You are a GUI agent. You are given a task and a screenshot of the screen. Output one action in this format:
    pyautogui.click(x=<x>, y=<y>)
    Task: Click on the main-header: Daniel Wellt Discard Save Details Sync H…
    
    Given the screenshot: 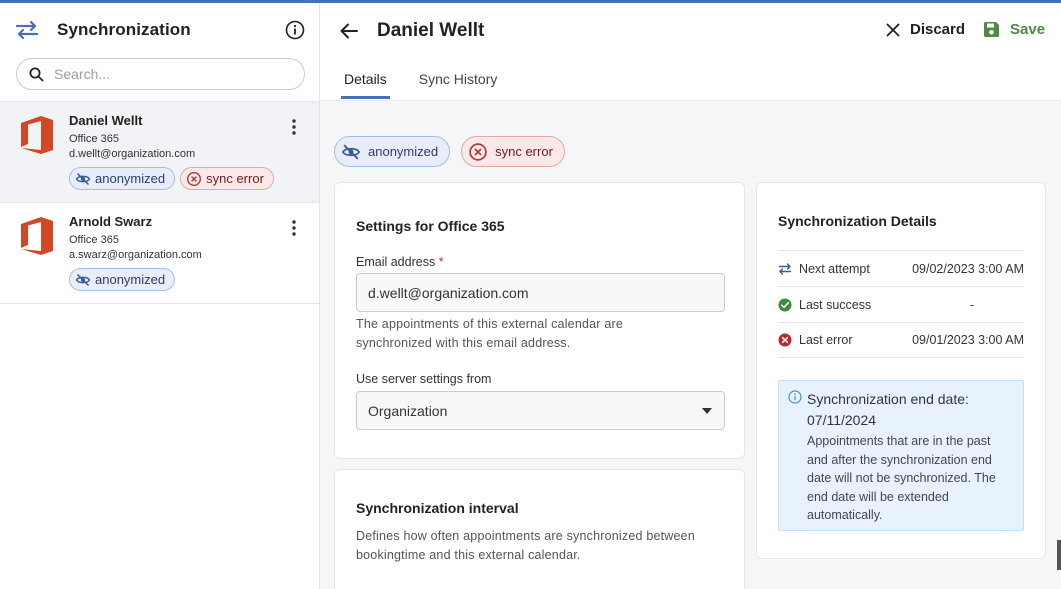 What is the action you would take?
    pyautogui.click(x=690, y=52)
    